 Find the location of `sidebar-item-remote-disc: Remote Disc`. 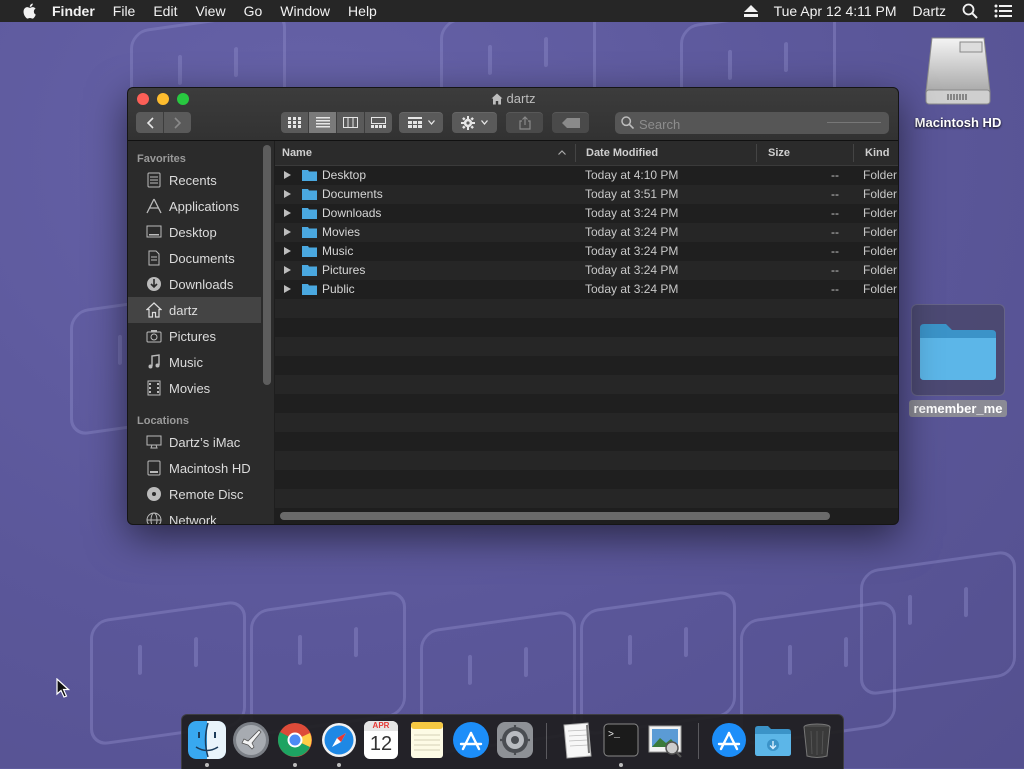

sidebar-item-remote-disc: Remote Disc is located at coordinates (194, 494).